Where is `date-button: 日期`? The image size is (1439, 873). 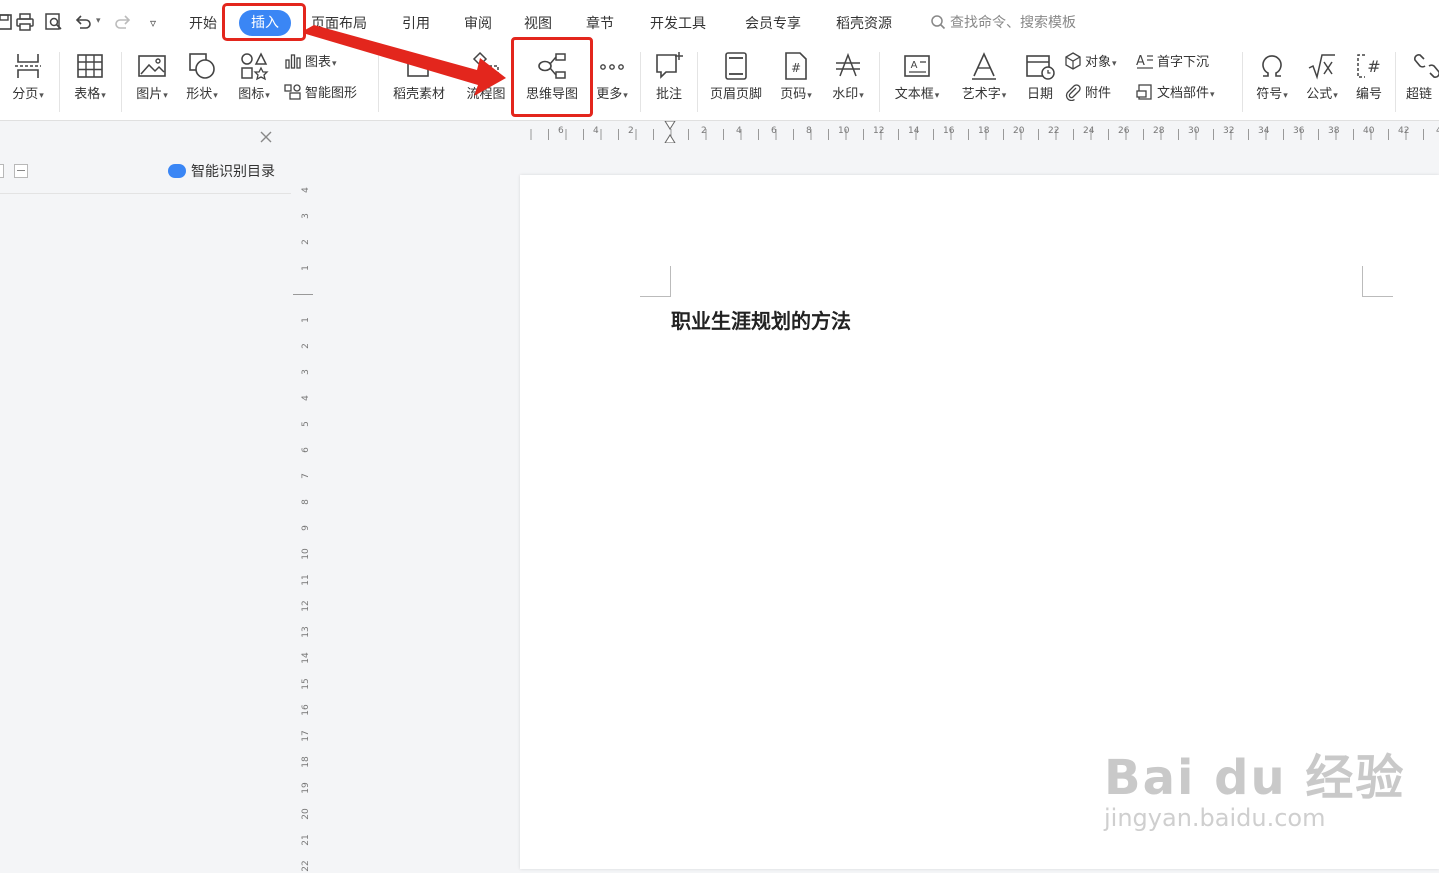
date-button: 日期 is located at coordinates (1040, 81).